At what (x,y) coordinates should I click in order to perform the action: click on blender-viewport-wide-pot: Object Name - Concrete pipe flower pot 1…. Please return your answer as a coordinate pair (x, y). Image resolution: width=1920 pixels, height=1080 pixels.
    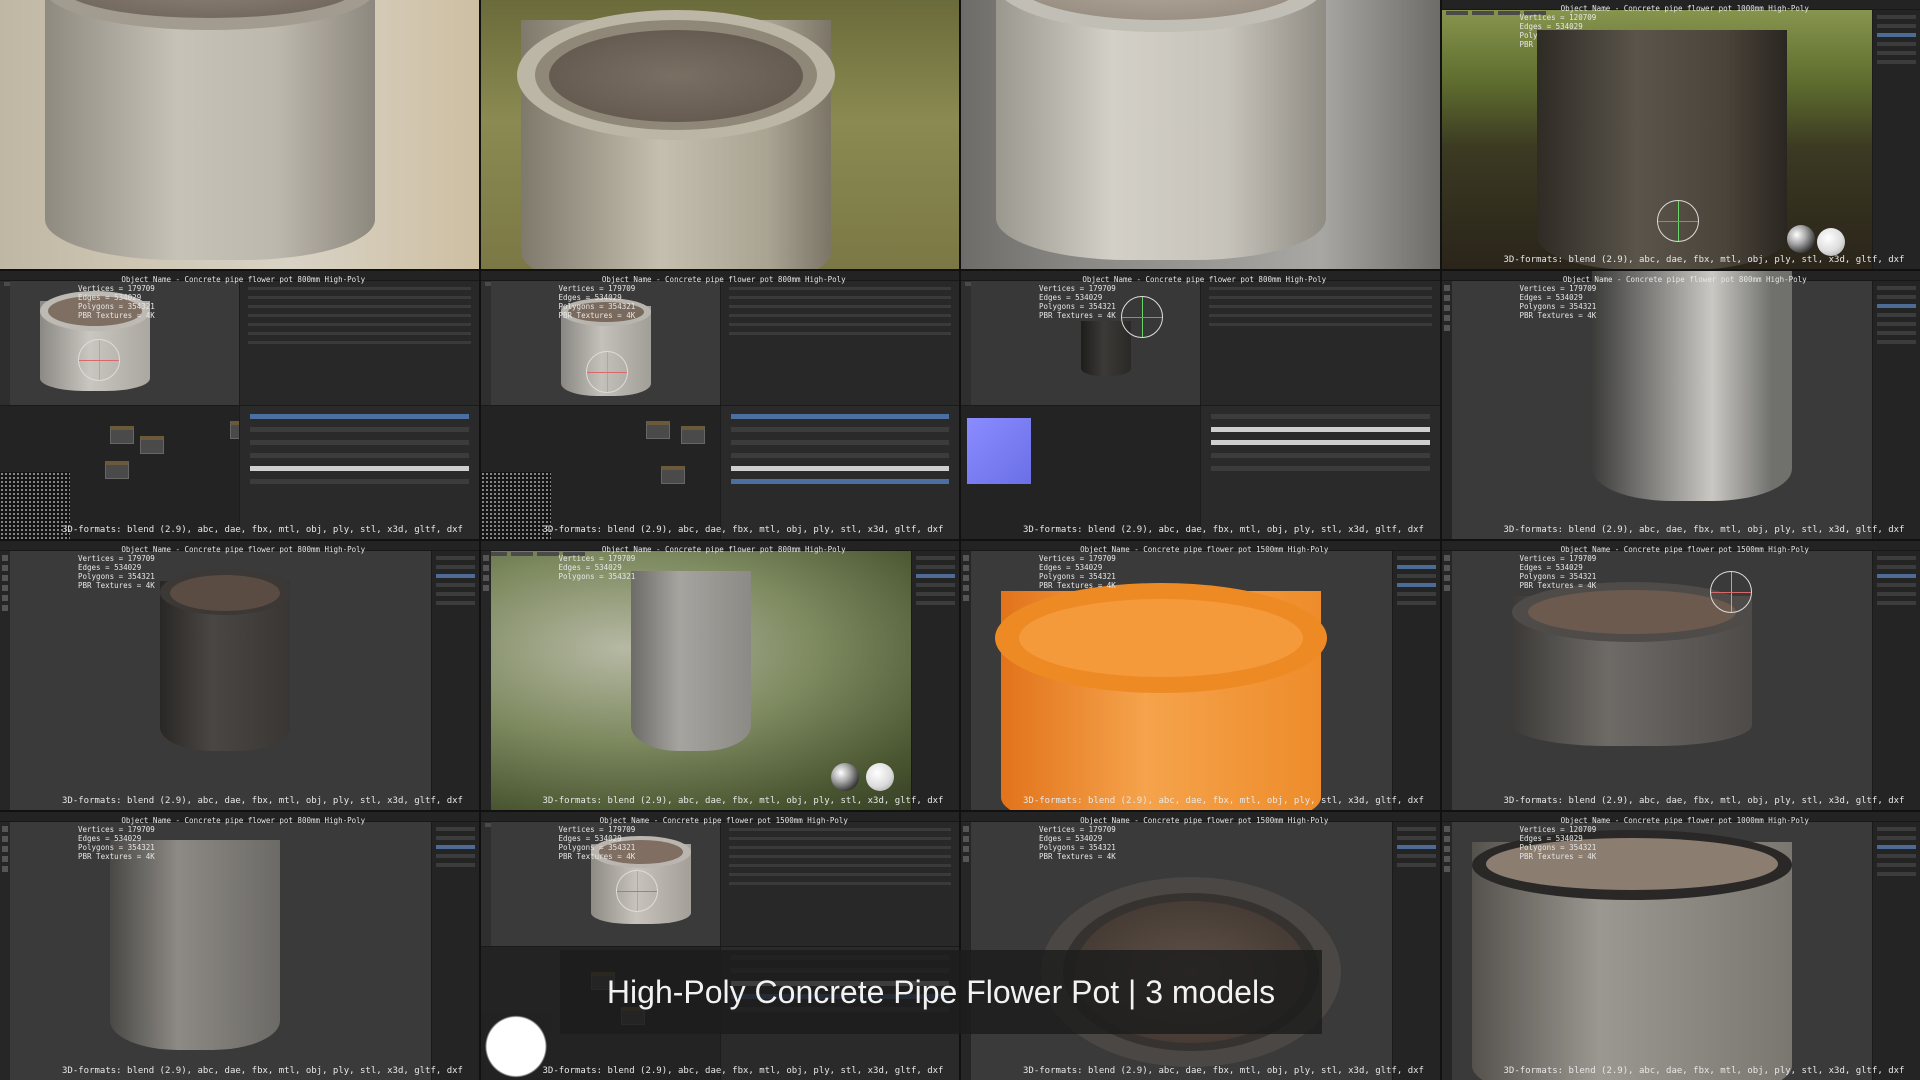
    Looking at the image, I should click on (1680, 675).